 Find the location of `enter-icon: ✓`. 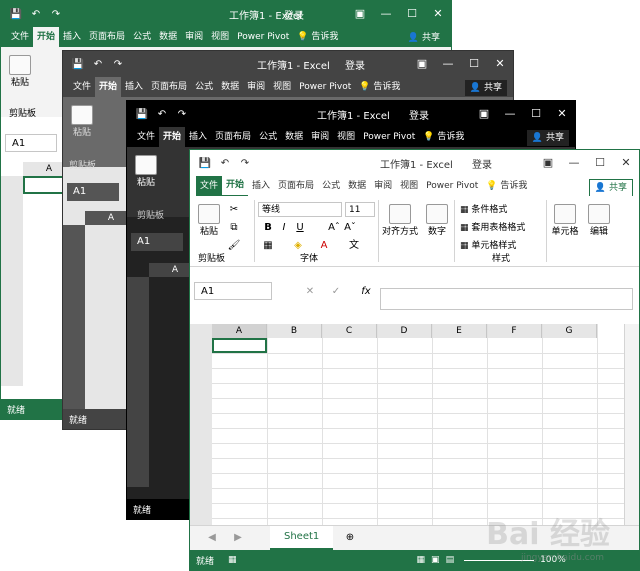

enter-icon: ✓ is located at coordinates (336, 292).